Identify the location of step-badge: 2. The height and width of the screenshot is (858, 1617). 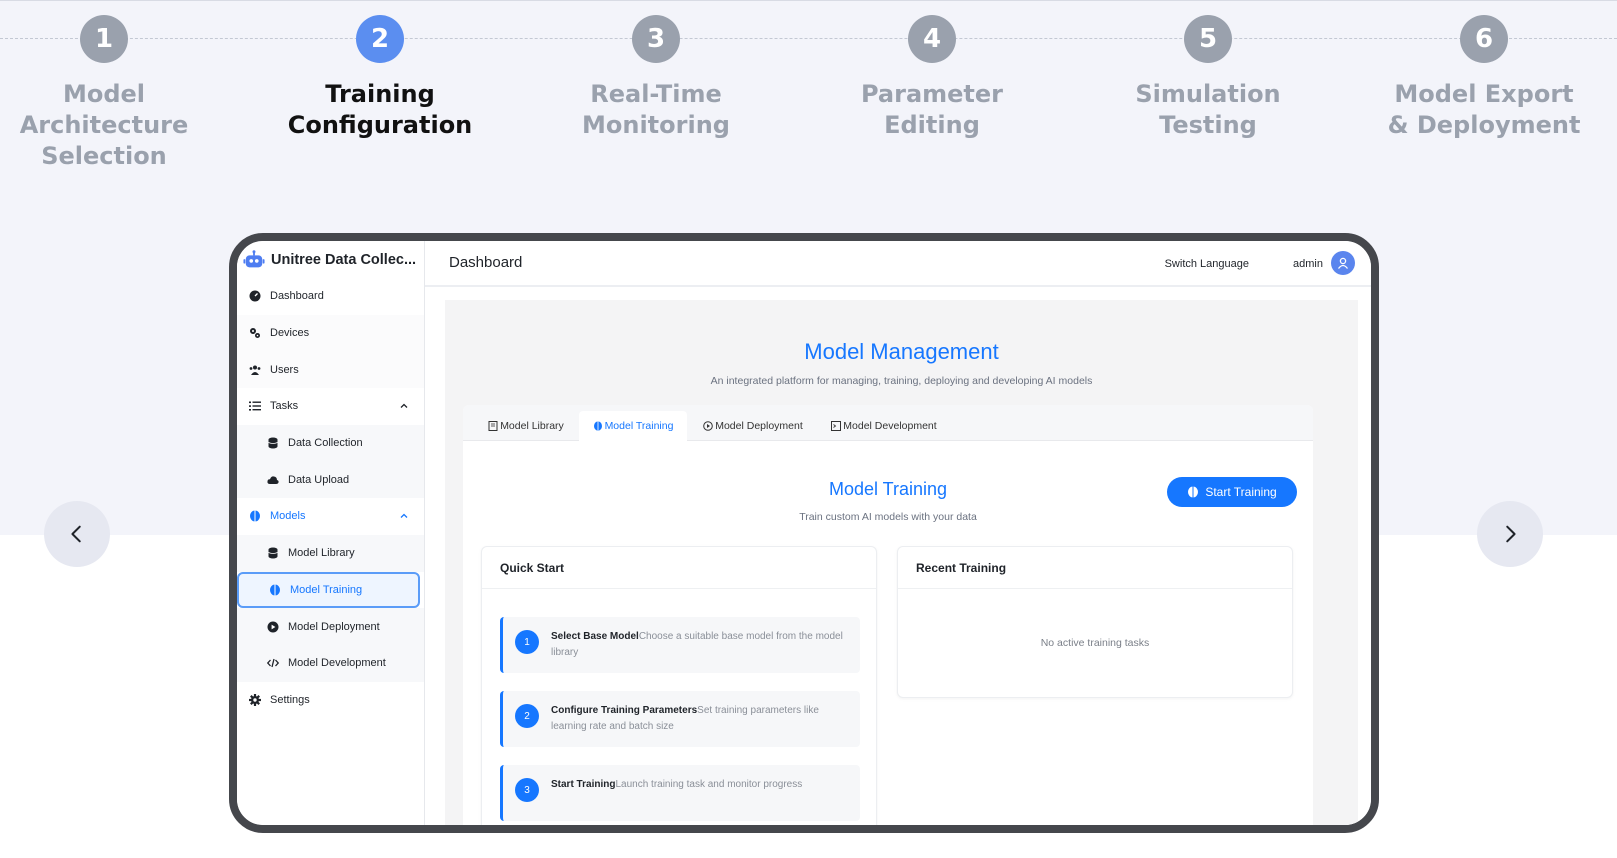
(527, 716).